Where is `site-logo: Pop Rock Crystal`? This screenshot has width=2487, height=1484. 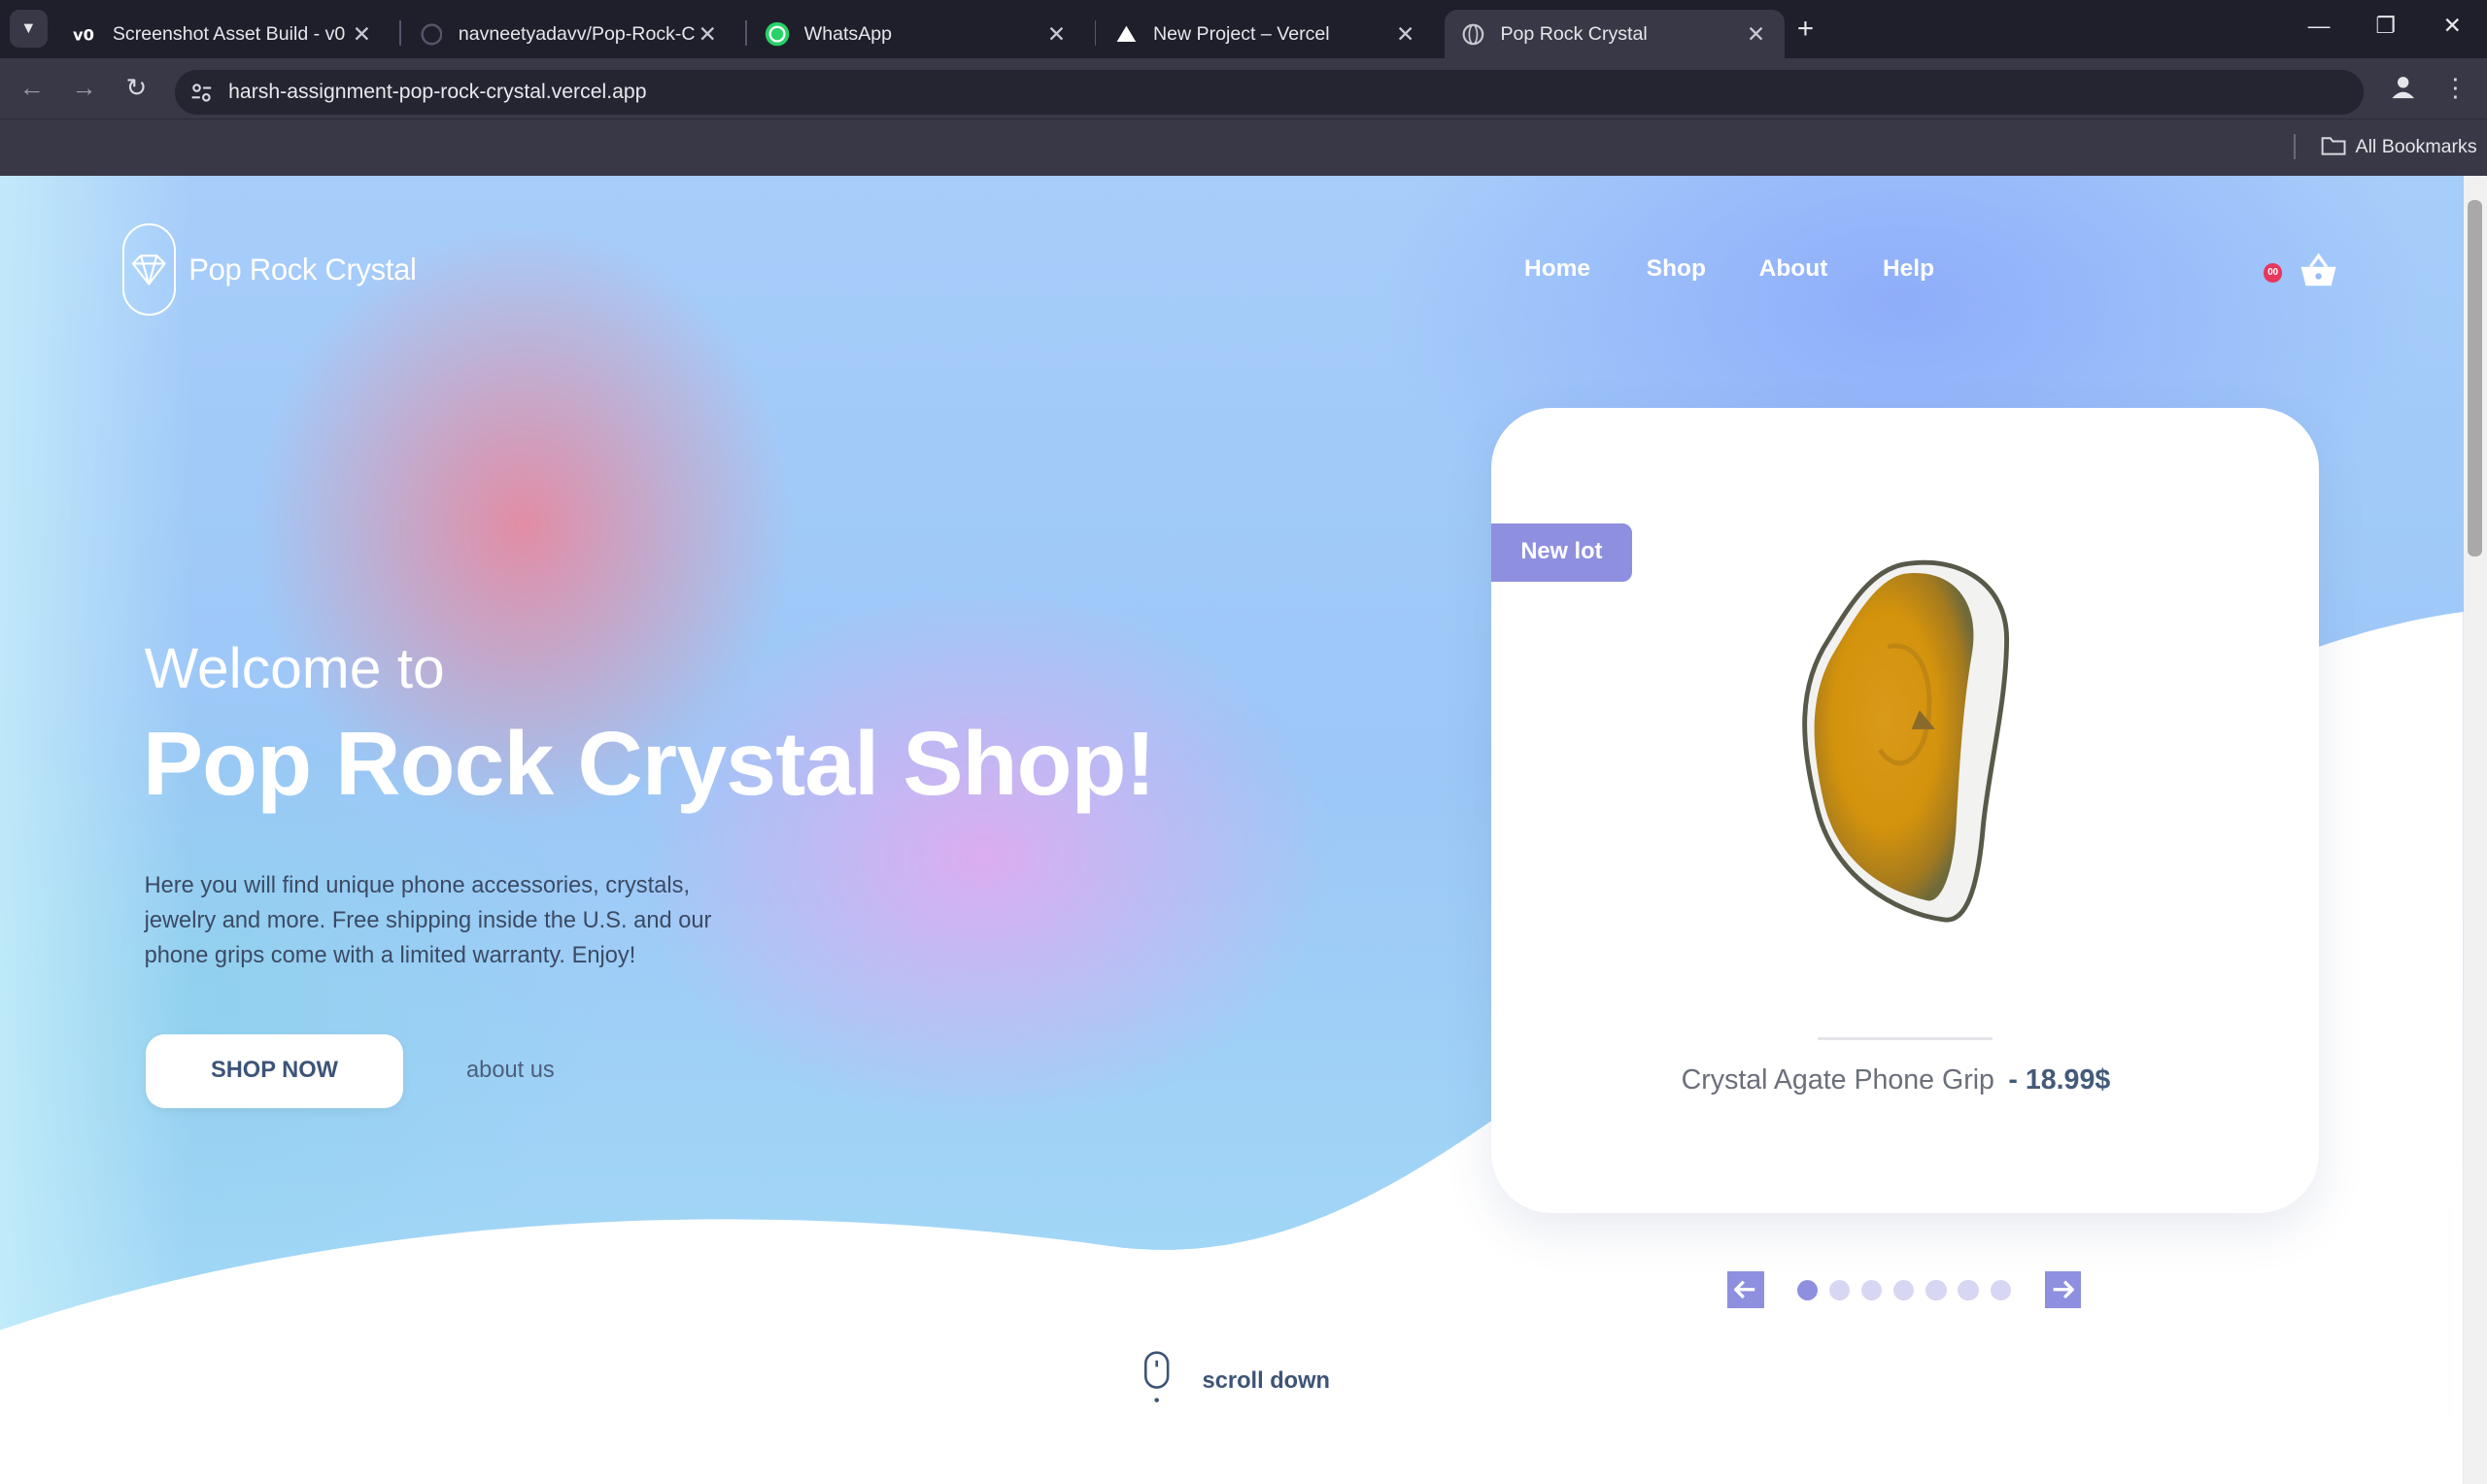 site-logo: Pop Rock Crystal is located at coordinates (269, 269).